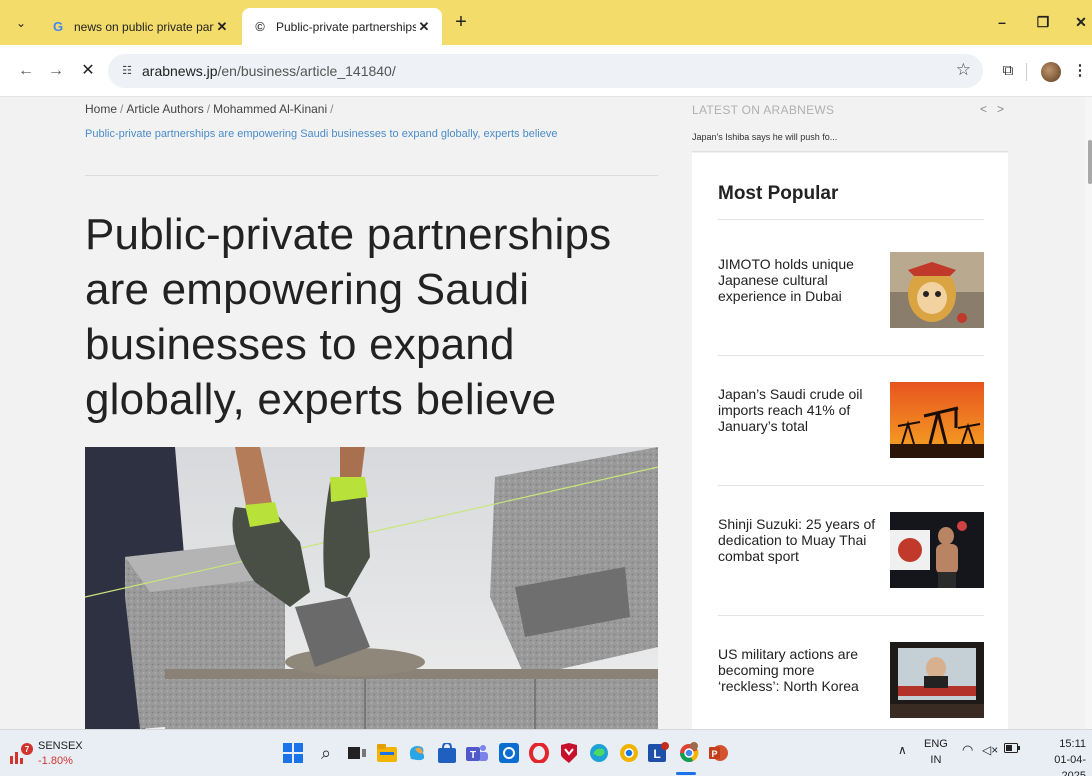 The width and height of the screenshot is (1092, 776). Describe the element at coordinates (689, 753) in the screenshot. I see `chrome-icon` at that location.